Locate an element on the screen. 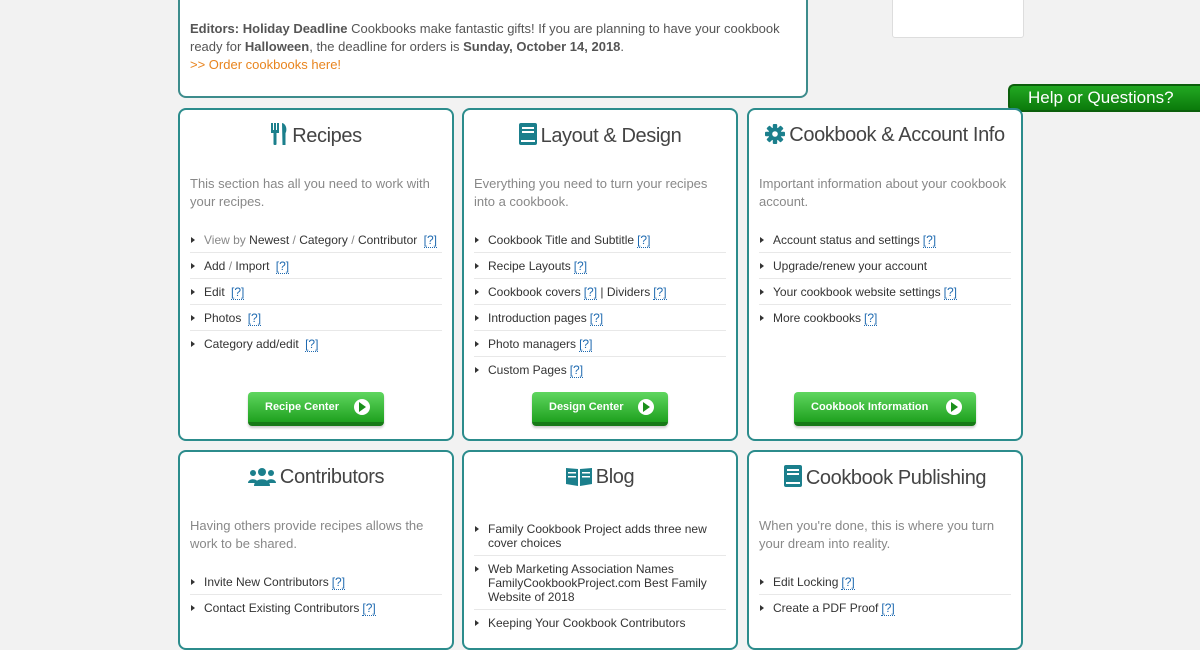  list-item: Edit [?] is located at coordinates (316, 292).